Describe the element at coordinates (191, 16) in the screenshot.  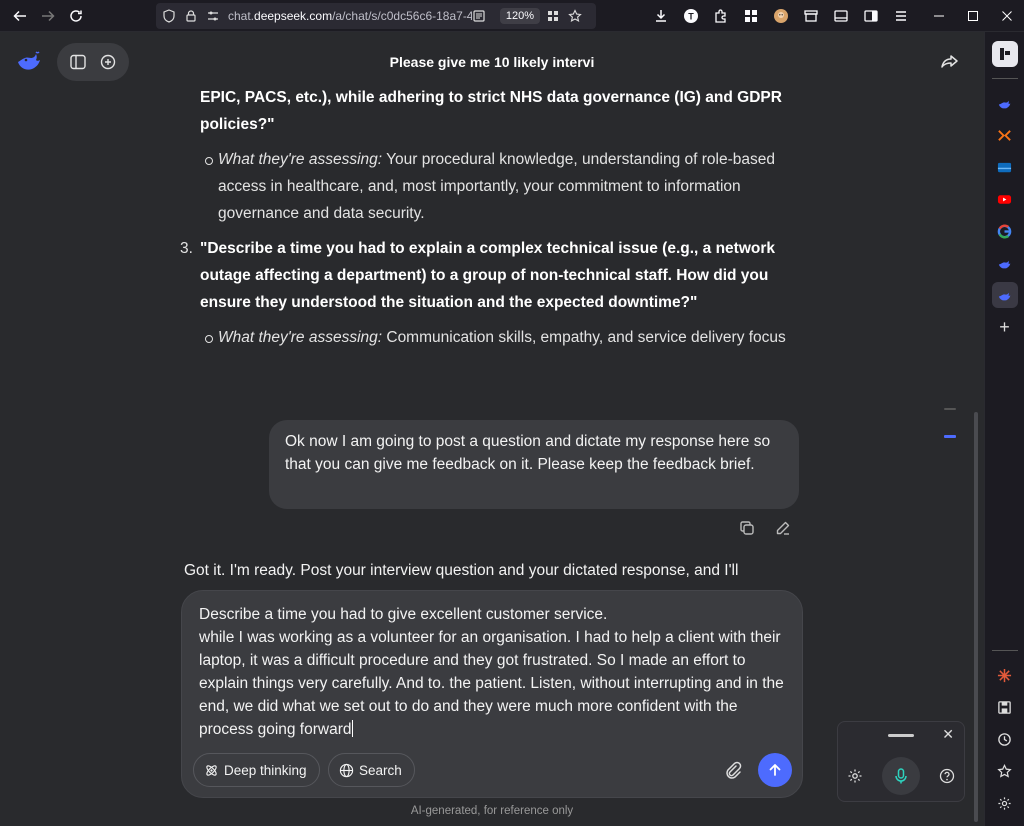
I see `lock-icon` at that location.